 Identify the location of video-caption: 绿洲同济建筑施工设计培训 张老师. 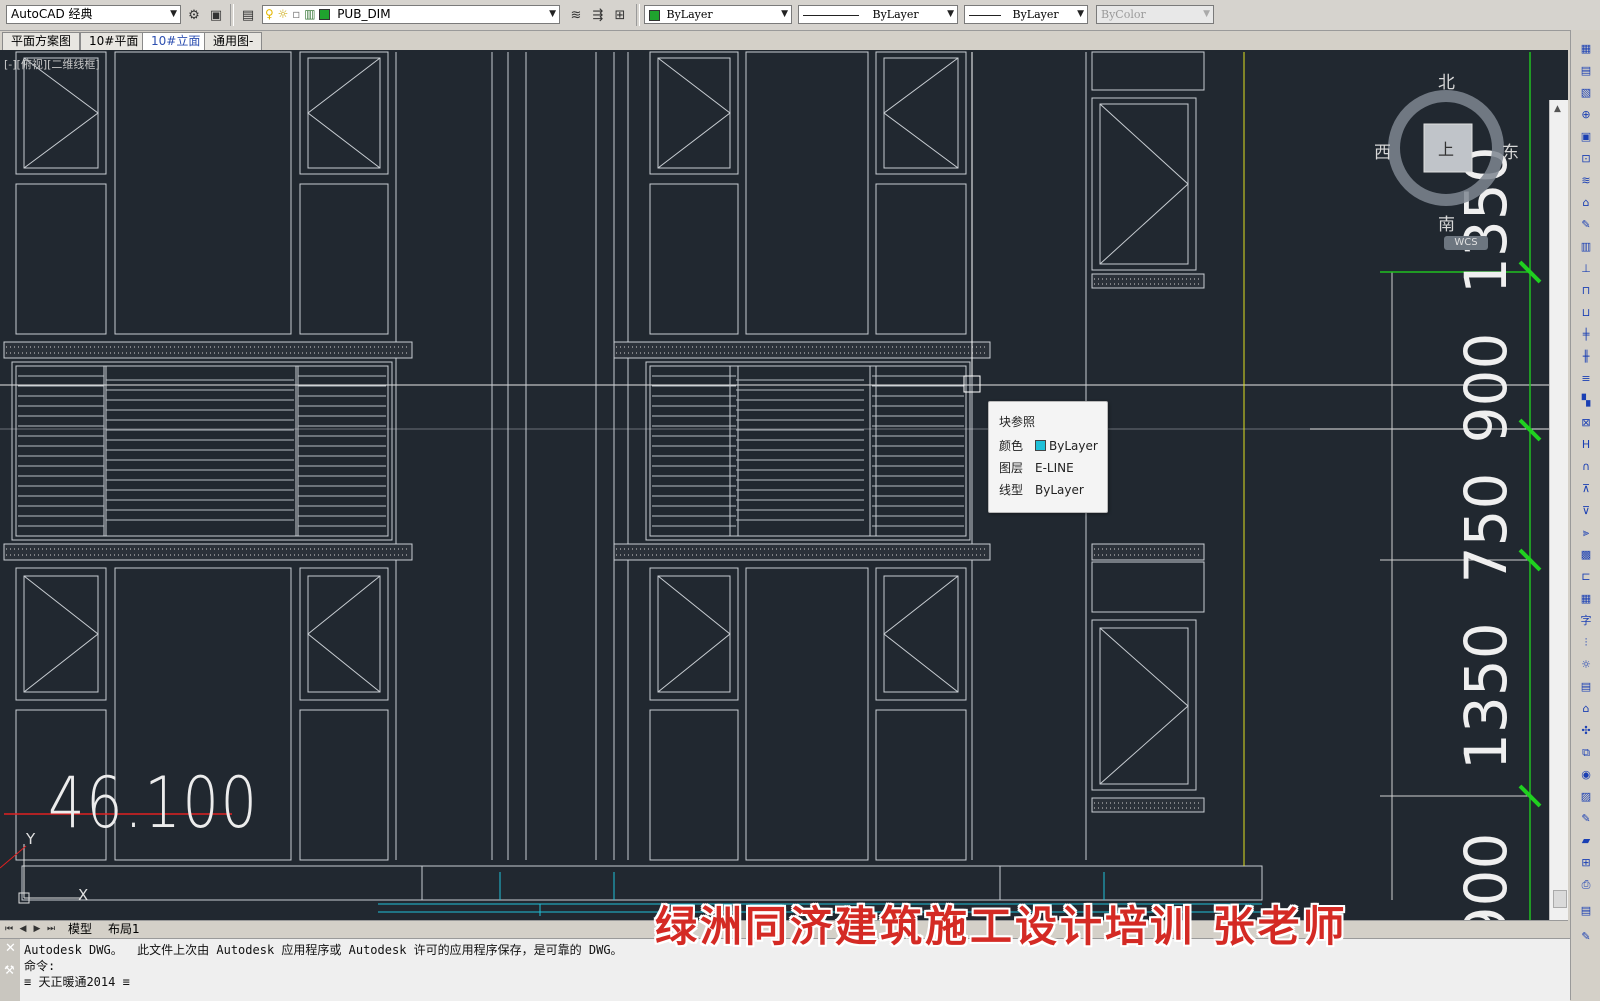
(1001, 926).